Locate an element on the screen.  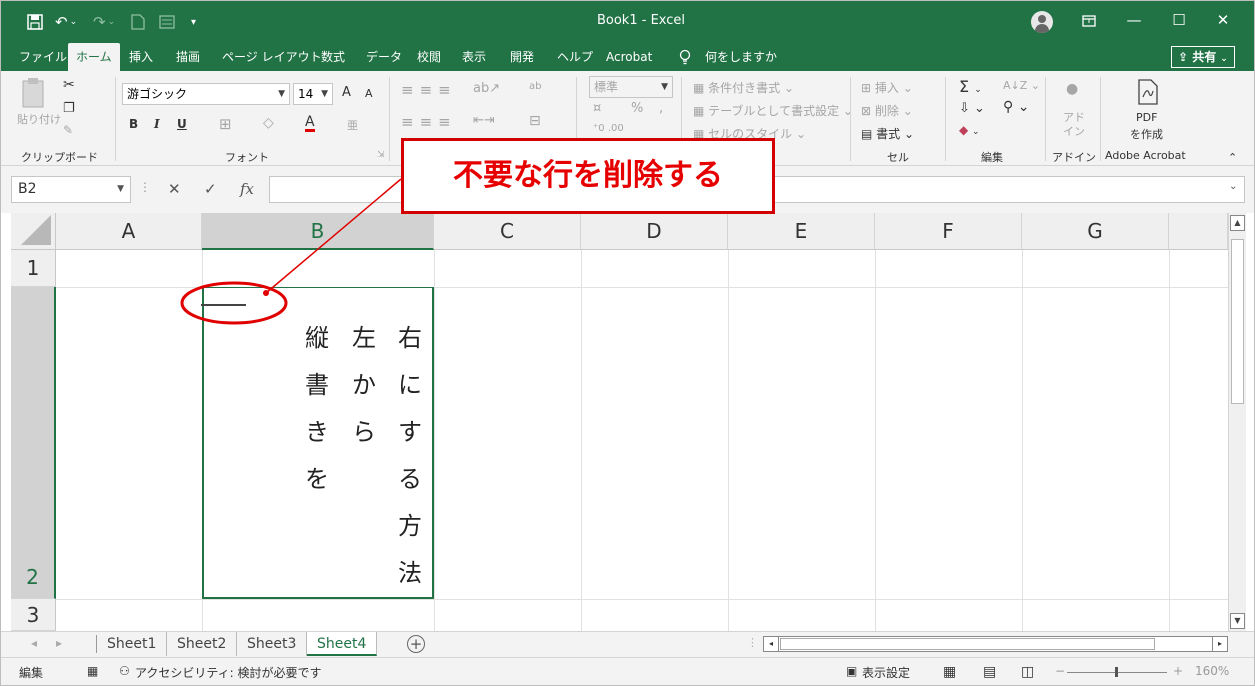
page-break-view-icon: ◫ is located at coordinates (1027, 672).